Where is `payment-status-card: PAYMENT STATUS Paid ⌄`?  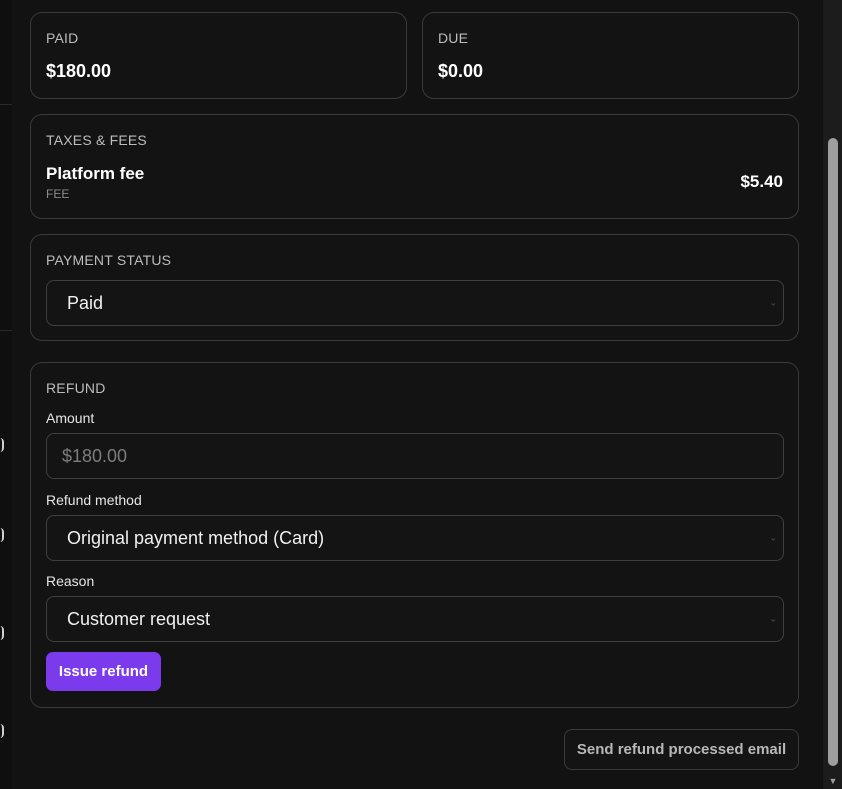 payment-status-card: PAYMENT STATUS Paid ⌄ is located at coordinates (414, 287).